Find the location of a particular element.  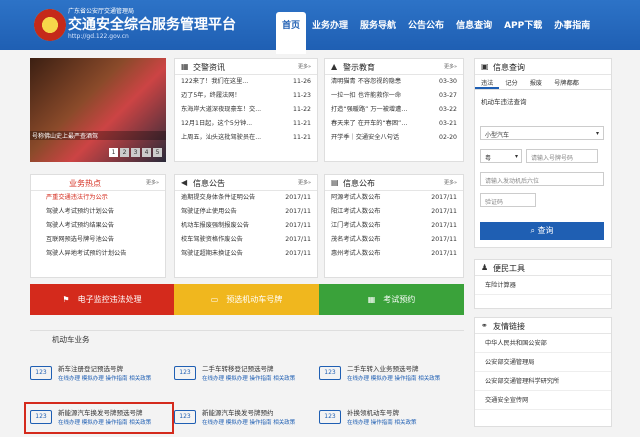

exam-booking-button: ▦ 考试预约 is located at coordinates (391, 299).